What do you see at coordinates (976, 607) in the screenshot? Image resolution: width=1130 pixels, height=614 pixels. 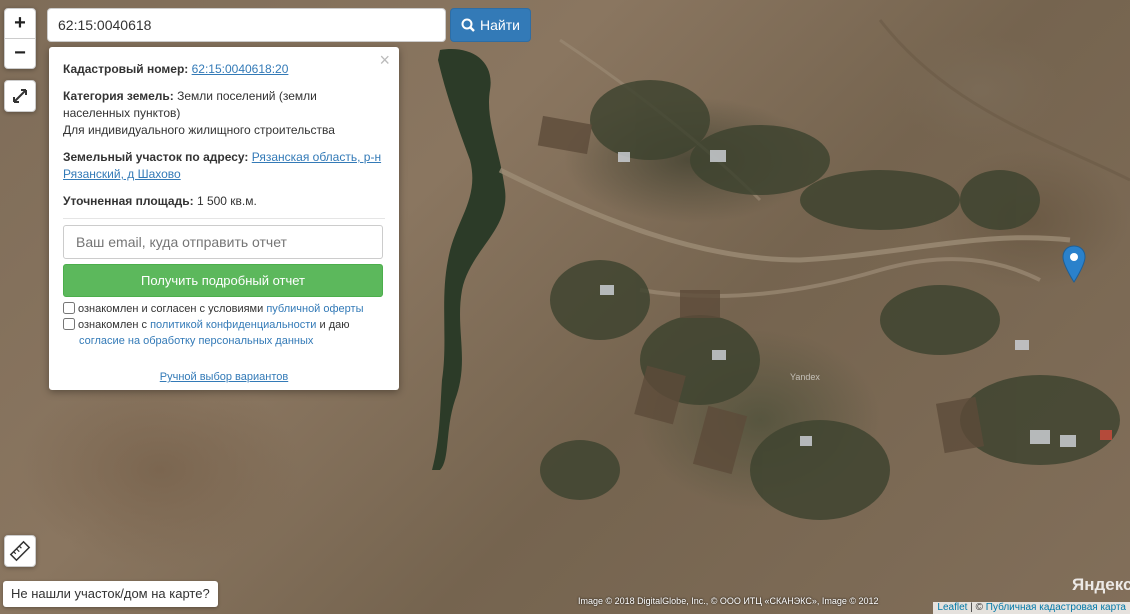 I see `attribution-sep: | ©` at bounding box center [976, 607].